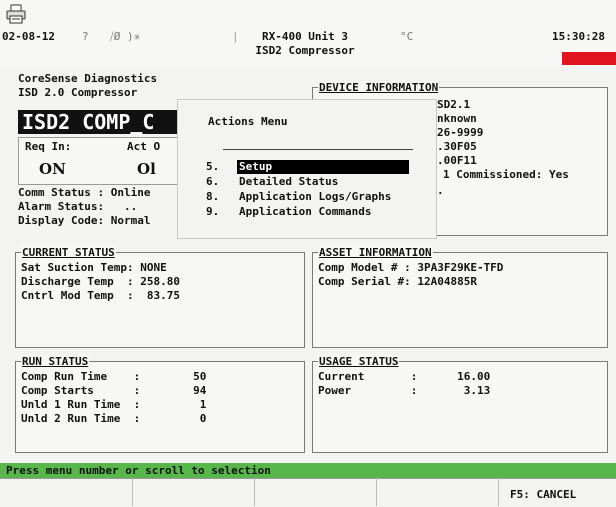 The height and width of the screenshot is (507, 616). I want to click on device-line: .30F05, so click(457, 146).